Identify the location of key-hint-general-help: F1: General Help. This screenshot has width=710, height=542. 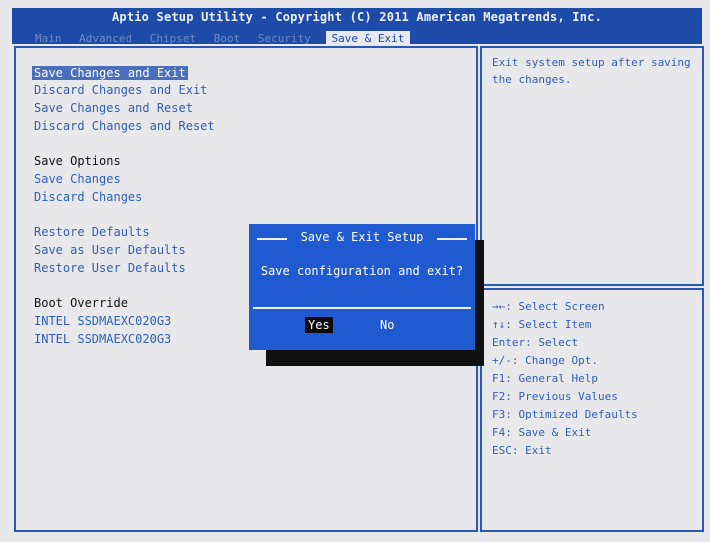
(545, 378).